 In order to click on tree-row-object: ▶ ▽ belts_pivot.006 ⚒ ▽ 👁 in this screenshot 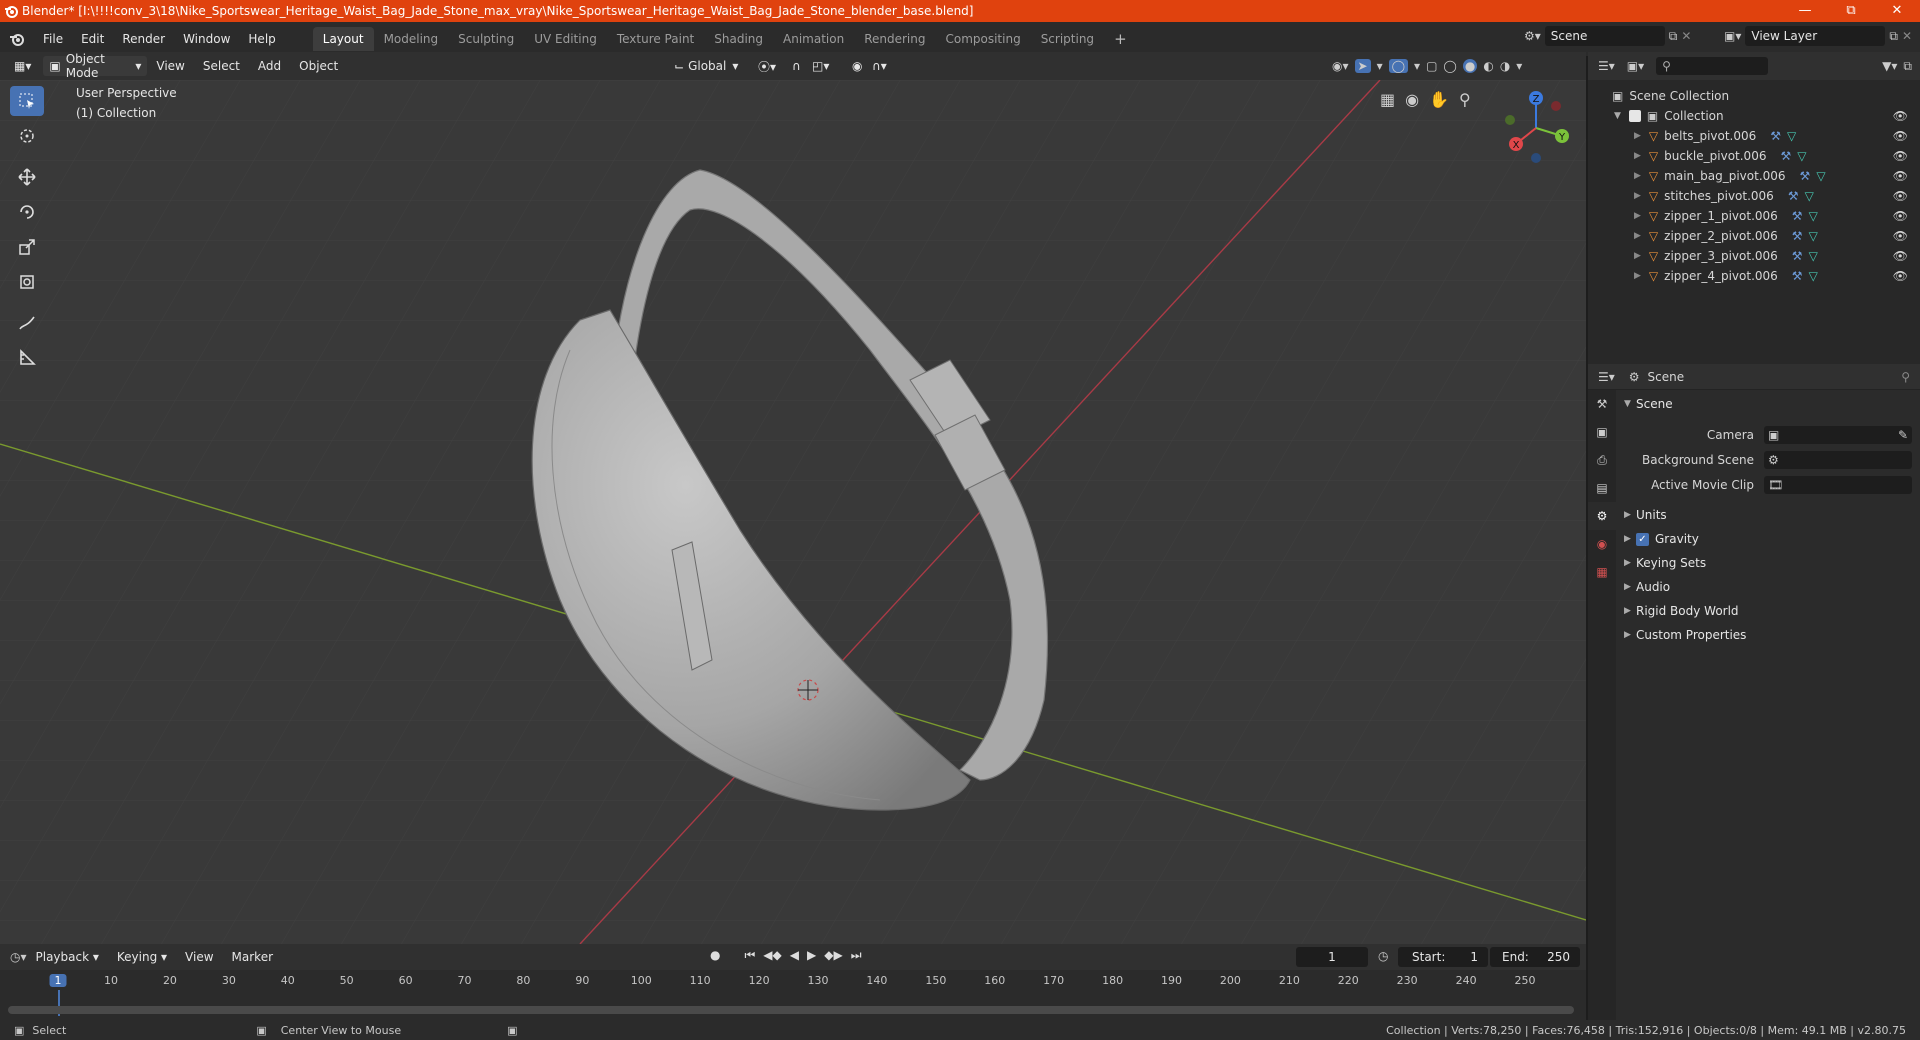, I will do `click(1754, 136)`.